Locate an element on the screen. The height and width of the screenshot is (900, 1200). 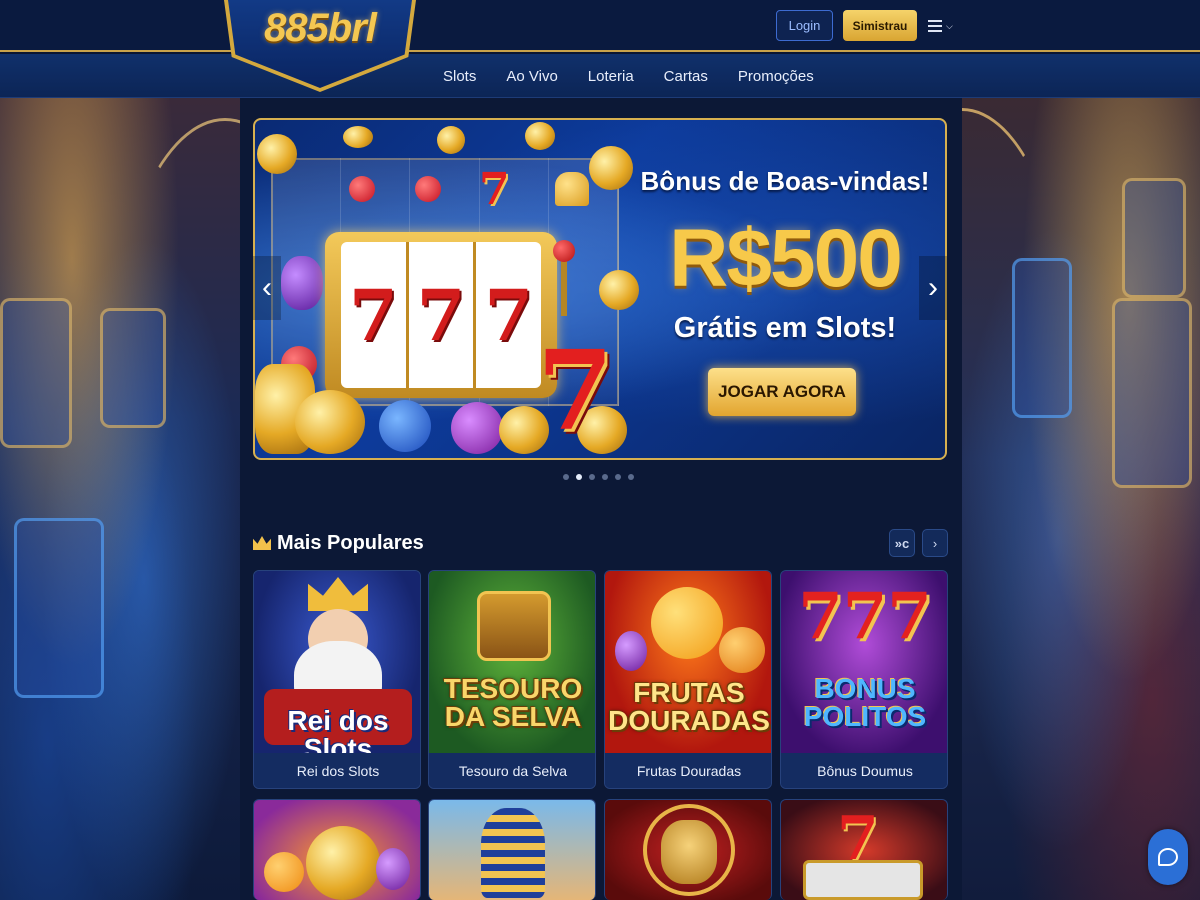
chat-button is located at coordinates (1168, 857).